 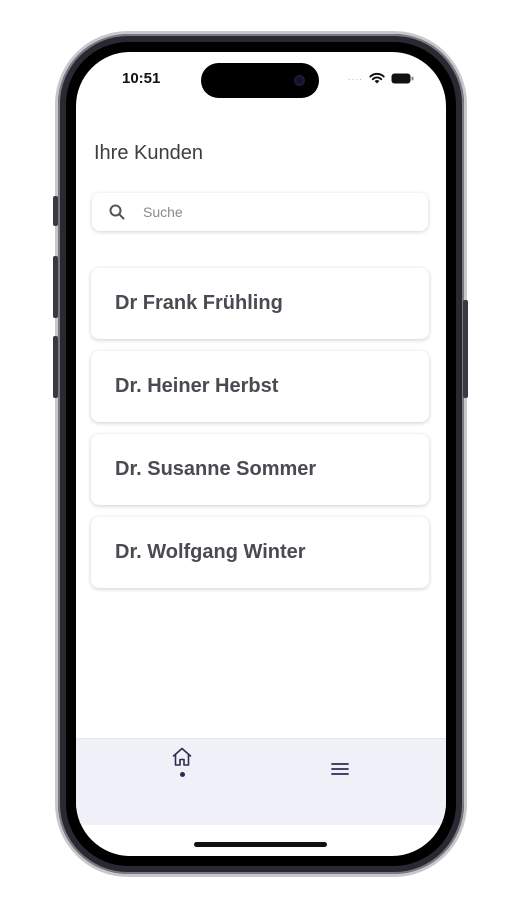 What do you see at coordinates (182, 767) in the screenshot?
I see `tab-home` at bounding box center [182, 767].